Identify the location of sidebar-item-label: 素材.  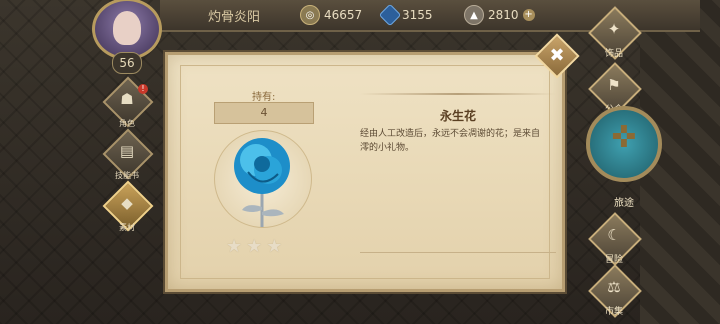
(127, 227).